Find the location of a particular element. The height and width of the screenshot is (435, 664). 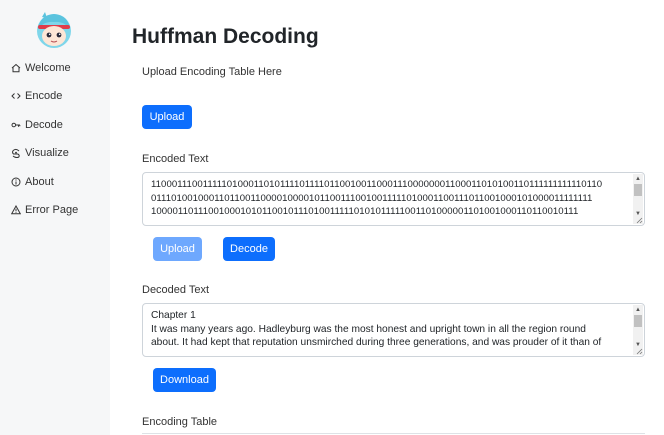

code-icon is located at coordinates (16, 96).